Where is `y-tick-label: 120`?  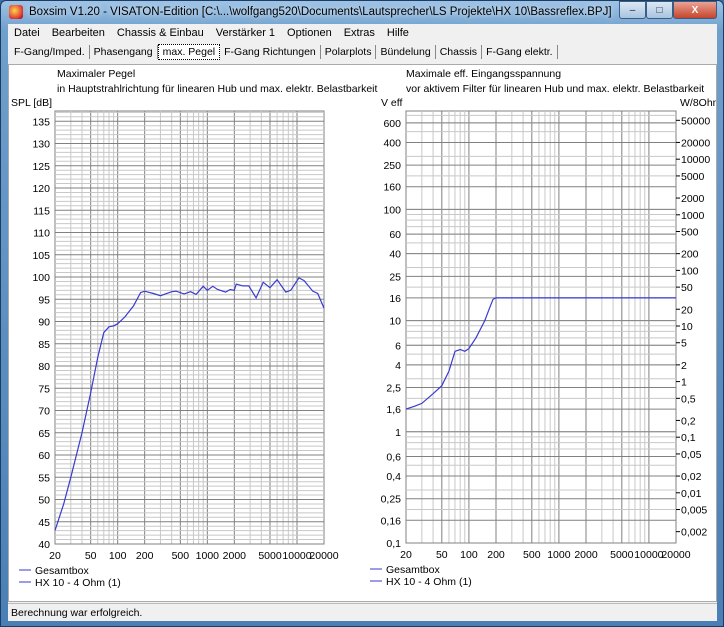
y-tick-label: 120 is located at coordinates (41, 189).